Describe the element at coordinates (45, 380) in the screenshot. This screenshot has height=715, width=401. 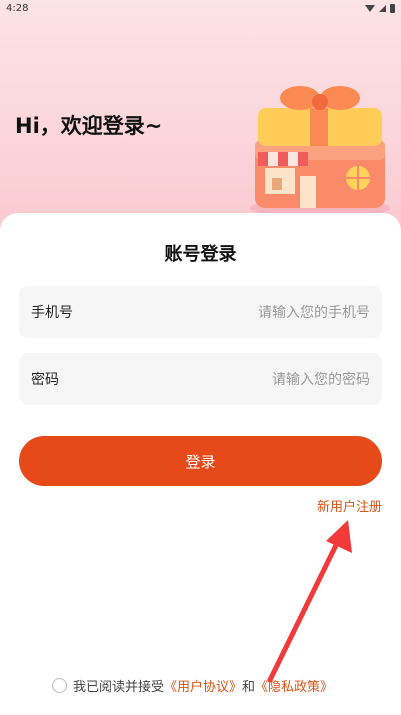
I see `password-label: 密码` at that location.